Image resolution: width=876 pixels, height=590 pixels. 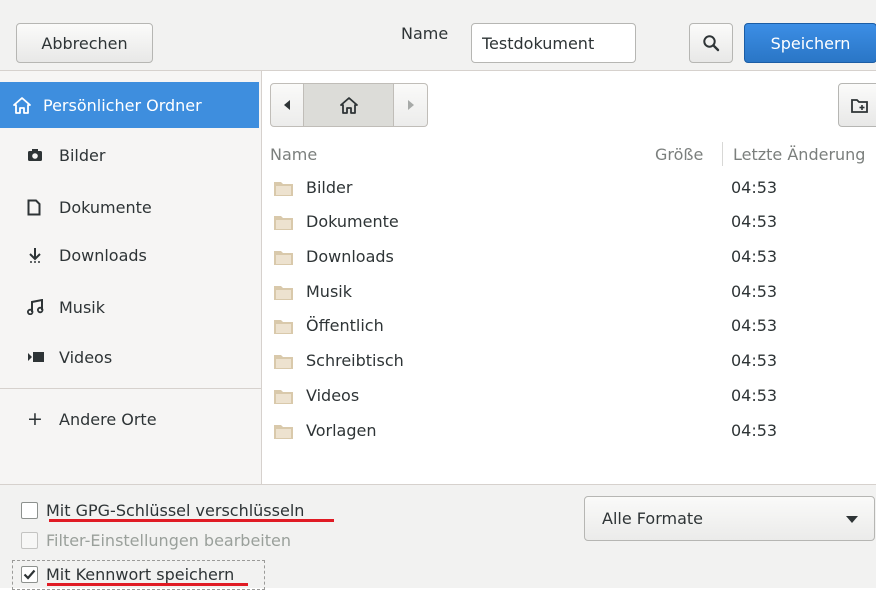 What do you see at coordinates (852, 519) in the screenshot?
I see `chevron-down-icon` at bounding box center [852, 519].